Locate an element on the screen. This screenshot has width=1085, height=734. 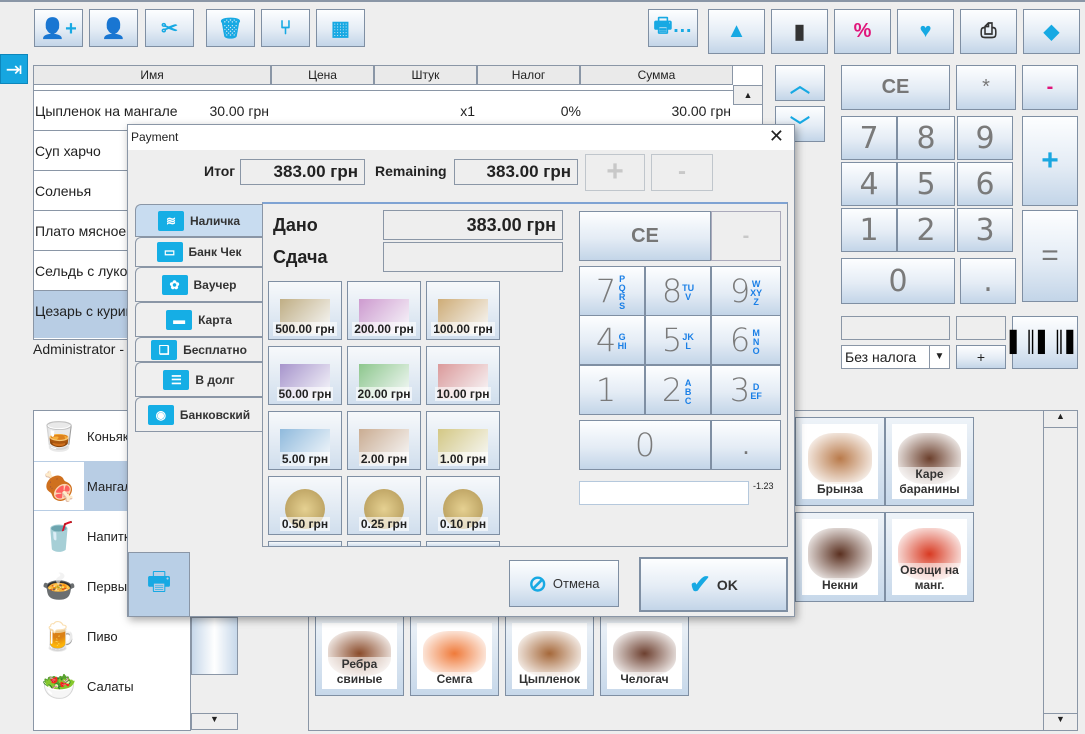
print-receipt-button: 🖶 is located at coordinates (159, 584).